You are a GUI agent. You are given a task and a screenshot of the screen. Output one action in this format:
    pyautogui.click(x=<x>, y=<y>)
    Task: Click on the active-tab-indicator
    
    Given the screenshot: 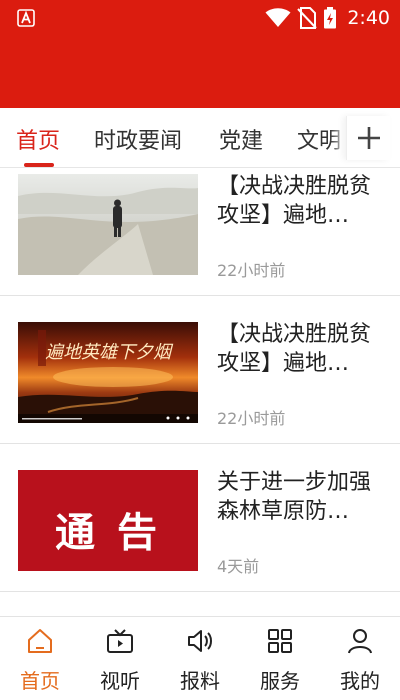 What is the action you would take?
    pyautogui.click(x=39, y=165)
    